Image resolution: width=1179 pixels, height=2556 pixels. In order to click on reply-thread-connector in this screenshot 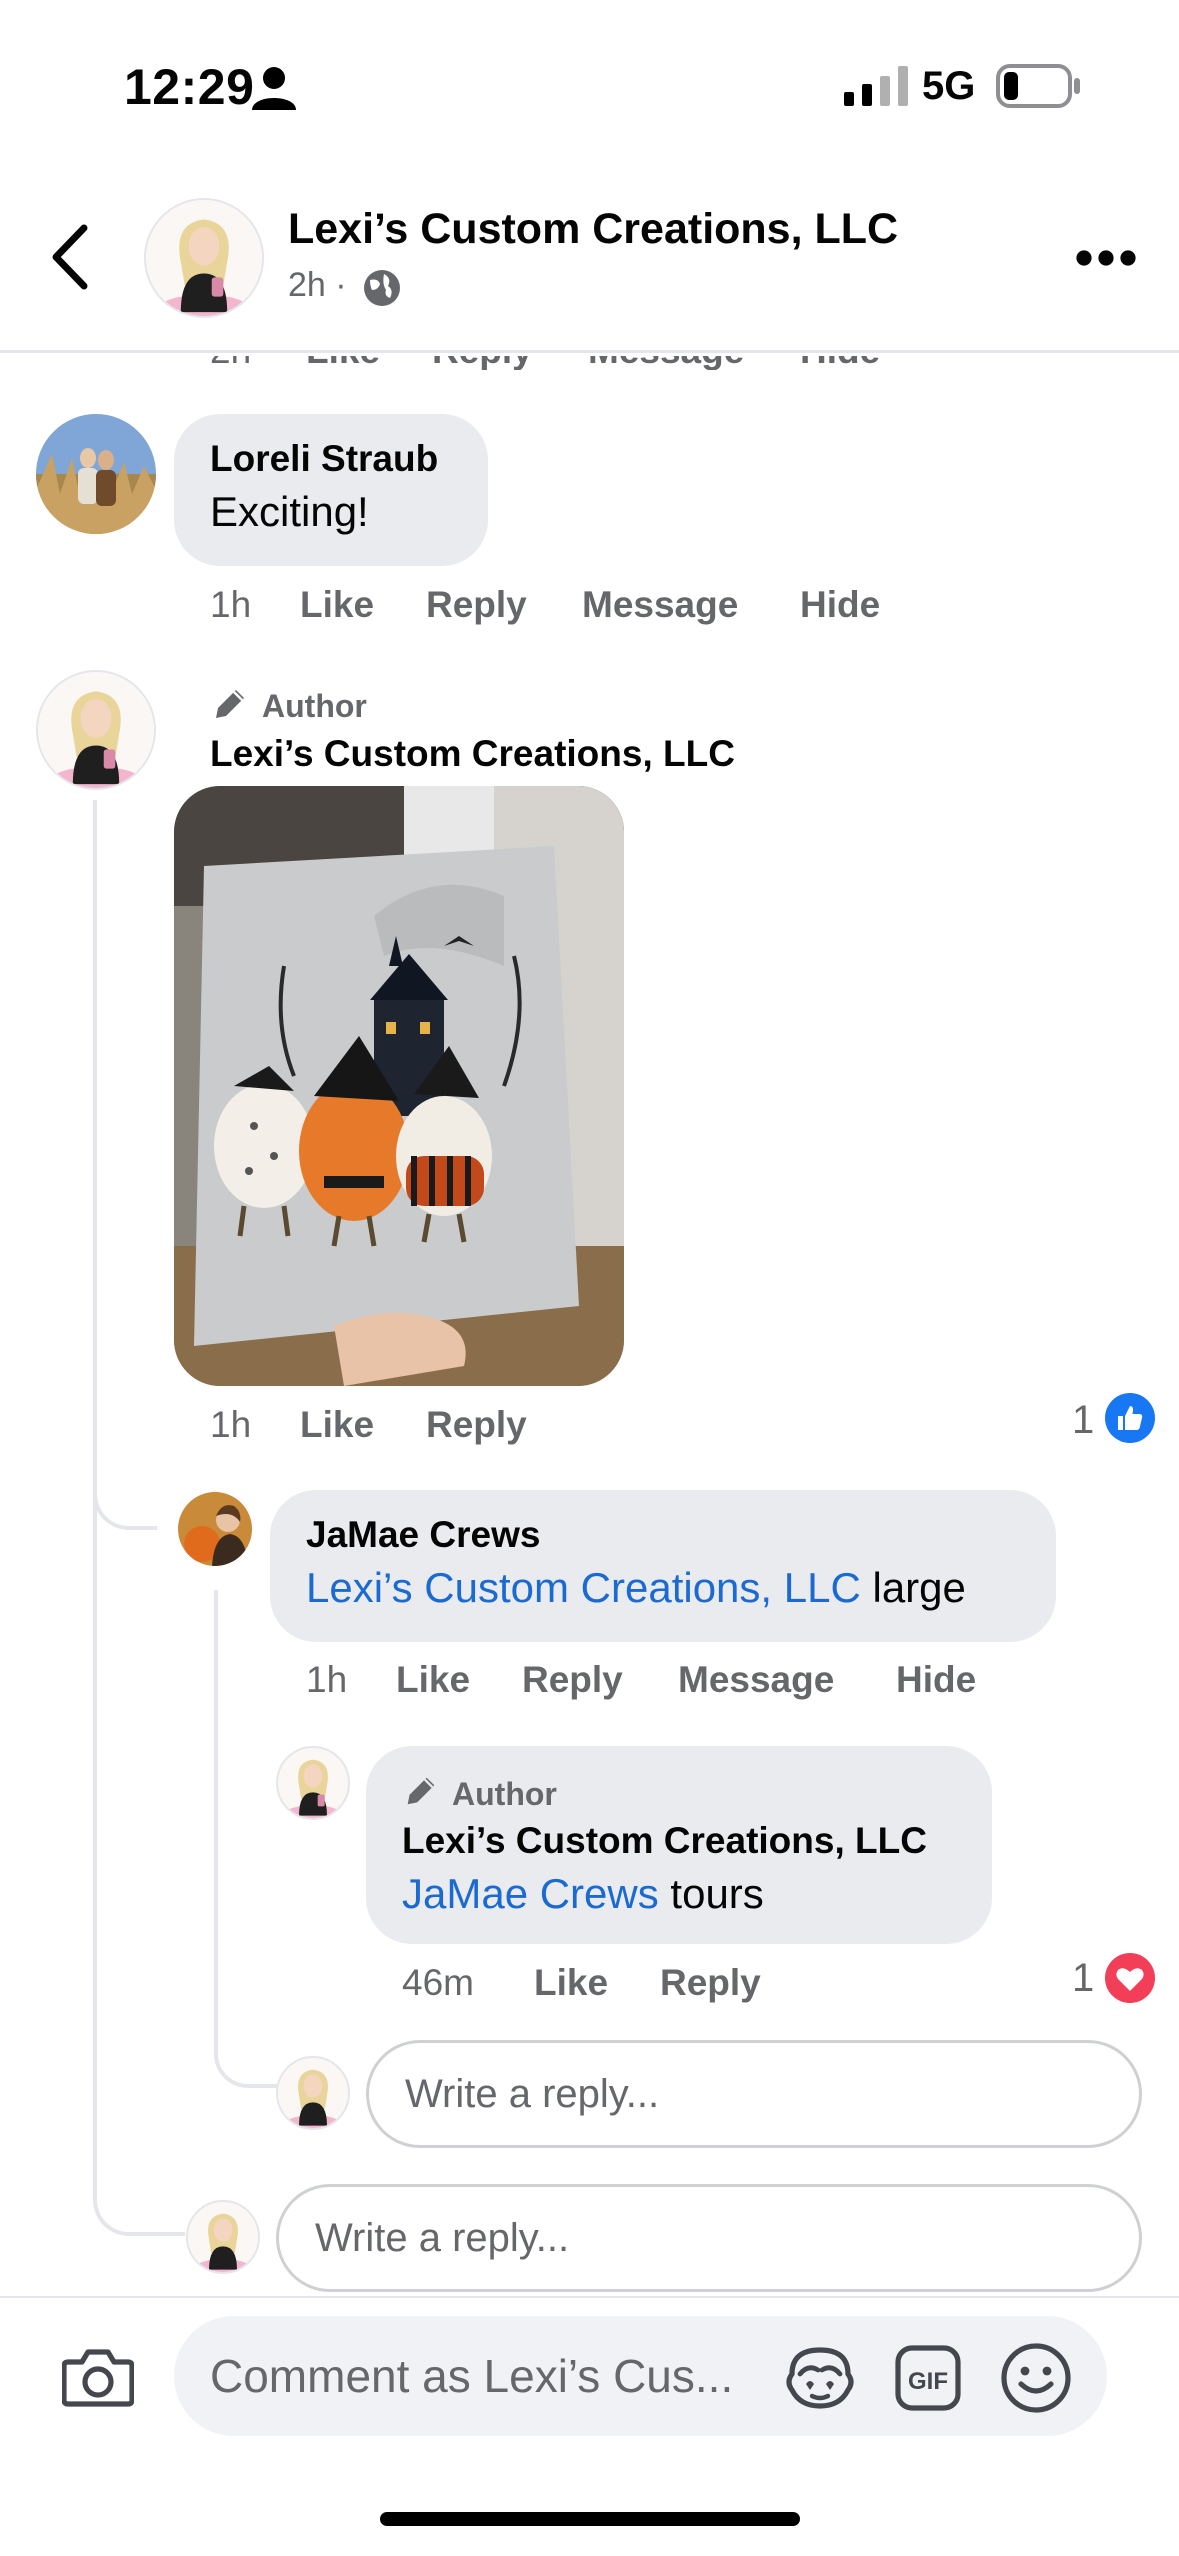, I will do `click(249, 2064)`.